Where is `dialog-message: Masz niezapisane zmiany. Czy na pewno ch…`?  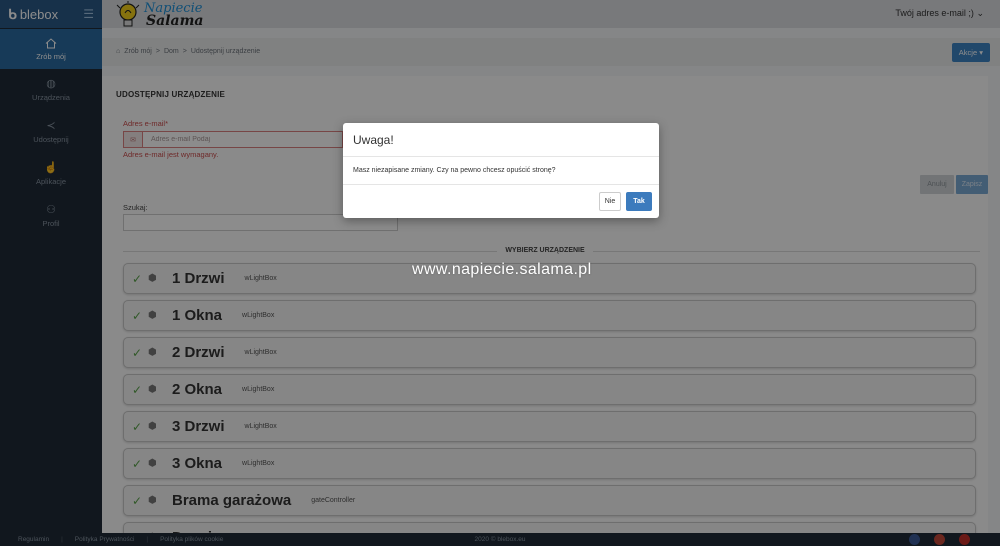
dialog-message: Masz niezapisane zmiany. Czy na pewno ch… is located at coordinates (501, 171).